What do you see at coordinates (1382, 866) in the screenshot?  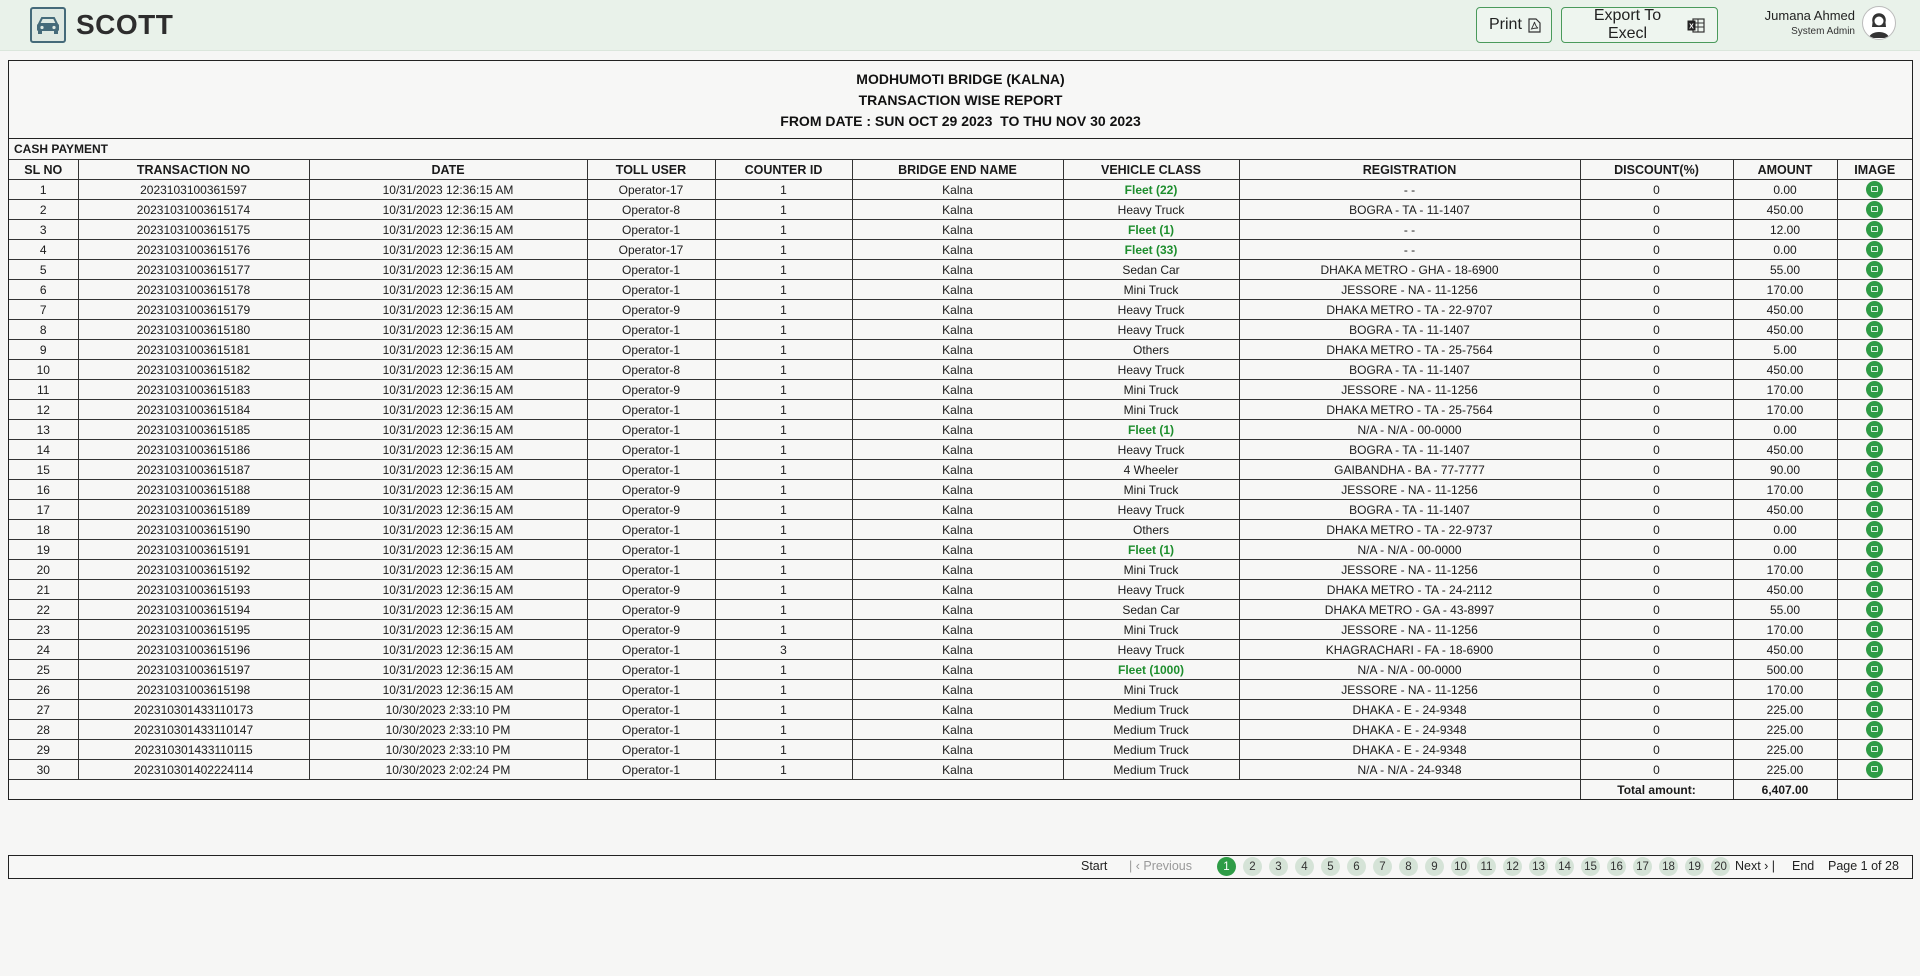 I see `page-number-button: 7` at bounding box center [1382, 866].